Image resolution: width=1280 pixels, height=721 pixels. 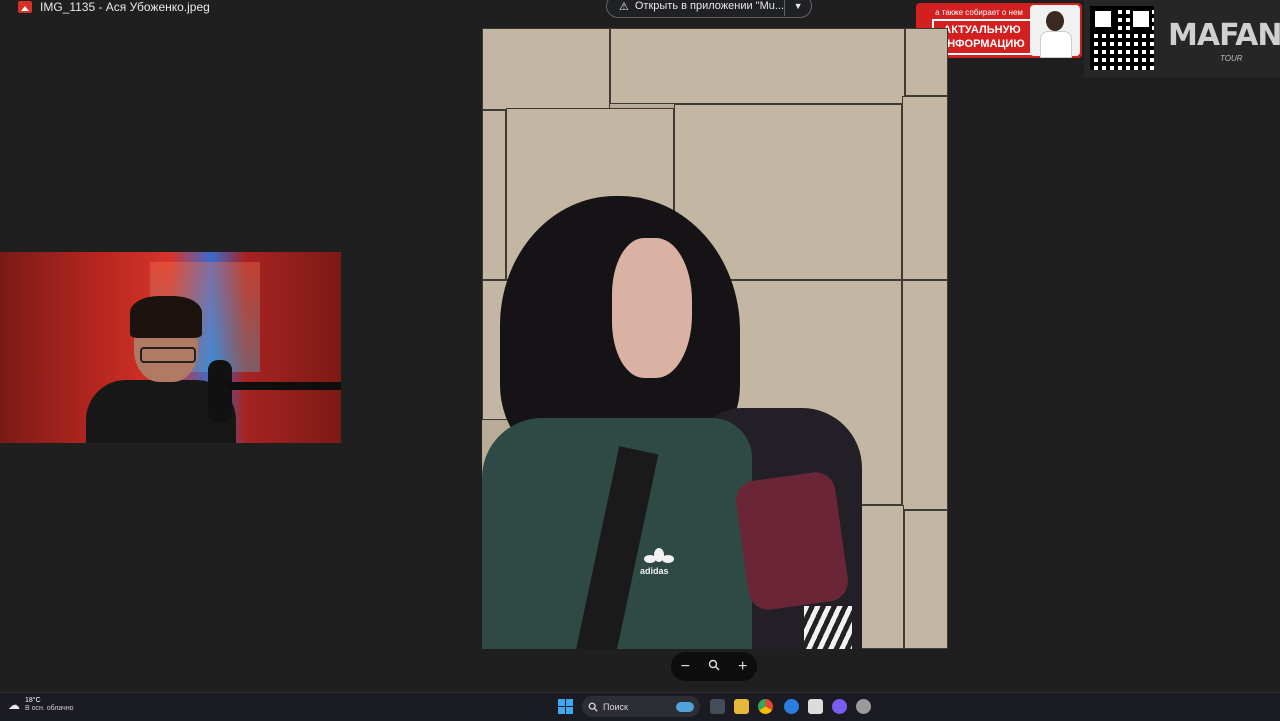 I want to click on glasses, so click(x=168, y=355).